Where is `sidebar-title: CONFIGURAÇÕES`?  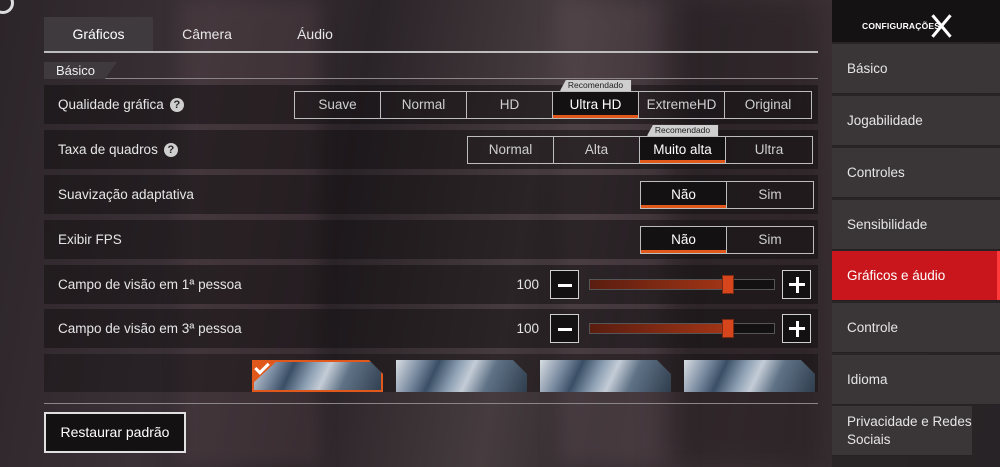 sidebar-title: CONFIGURAÇÕES is located at coordinates (901, 26).